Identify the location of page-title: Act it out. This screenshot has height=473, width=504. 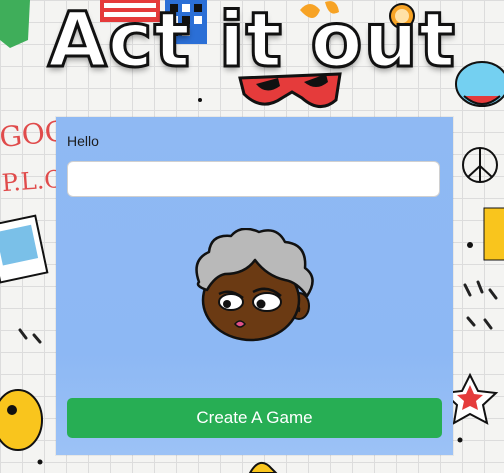
(251, 42).